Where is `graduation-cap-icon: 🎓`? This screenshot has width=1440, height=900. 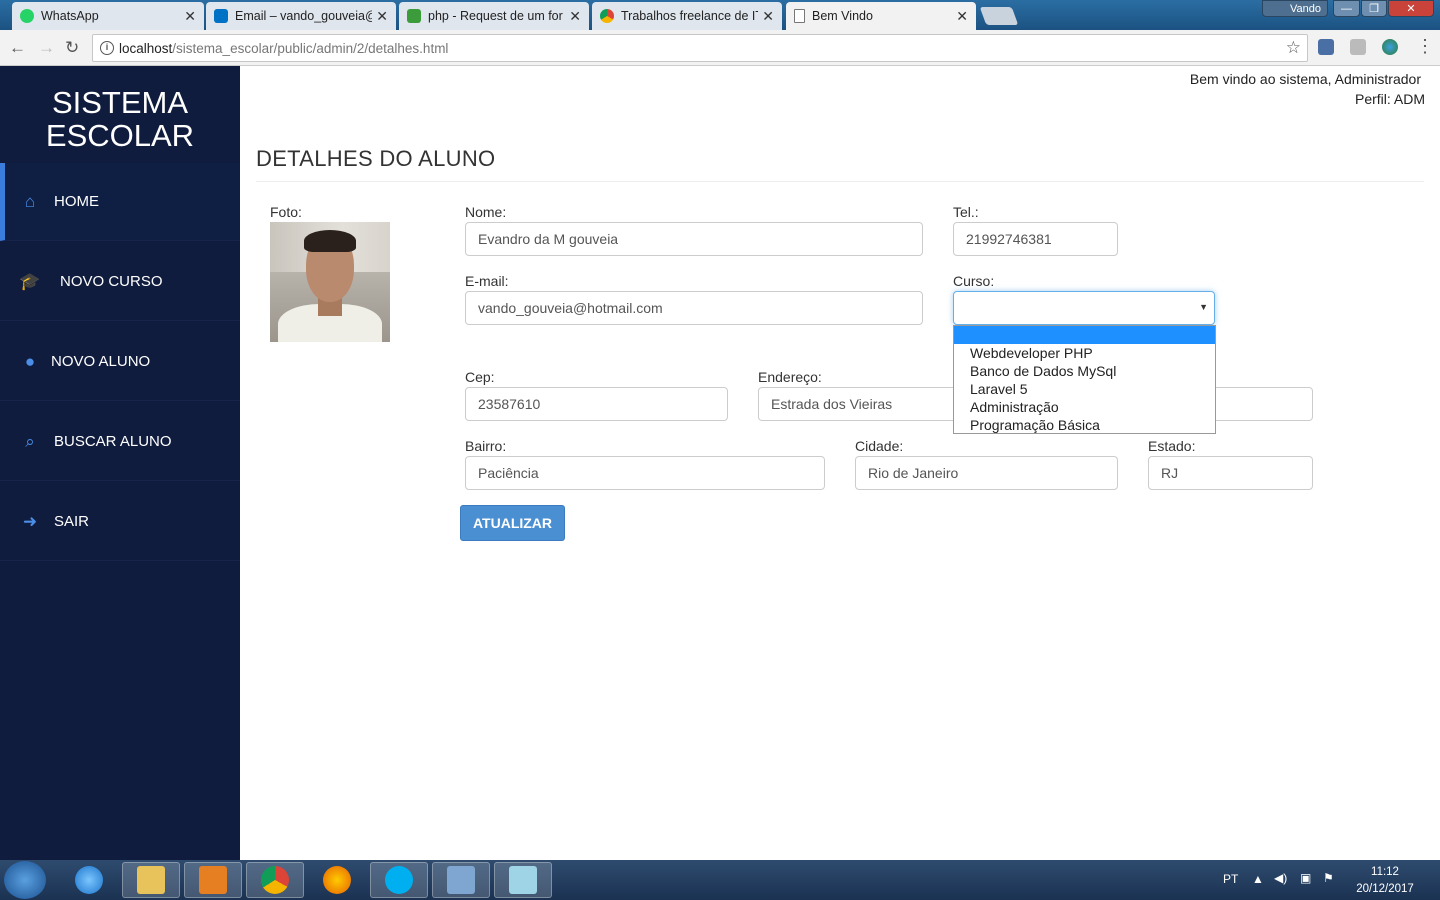
graduation-cap-icon: 🎓 is located at coordinates (30, 281).